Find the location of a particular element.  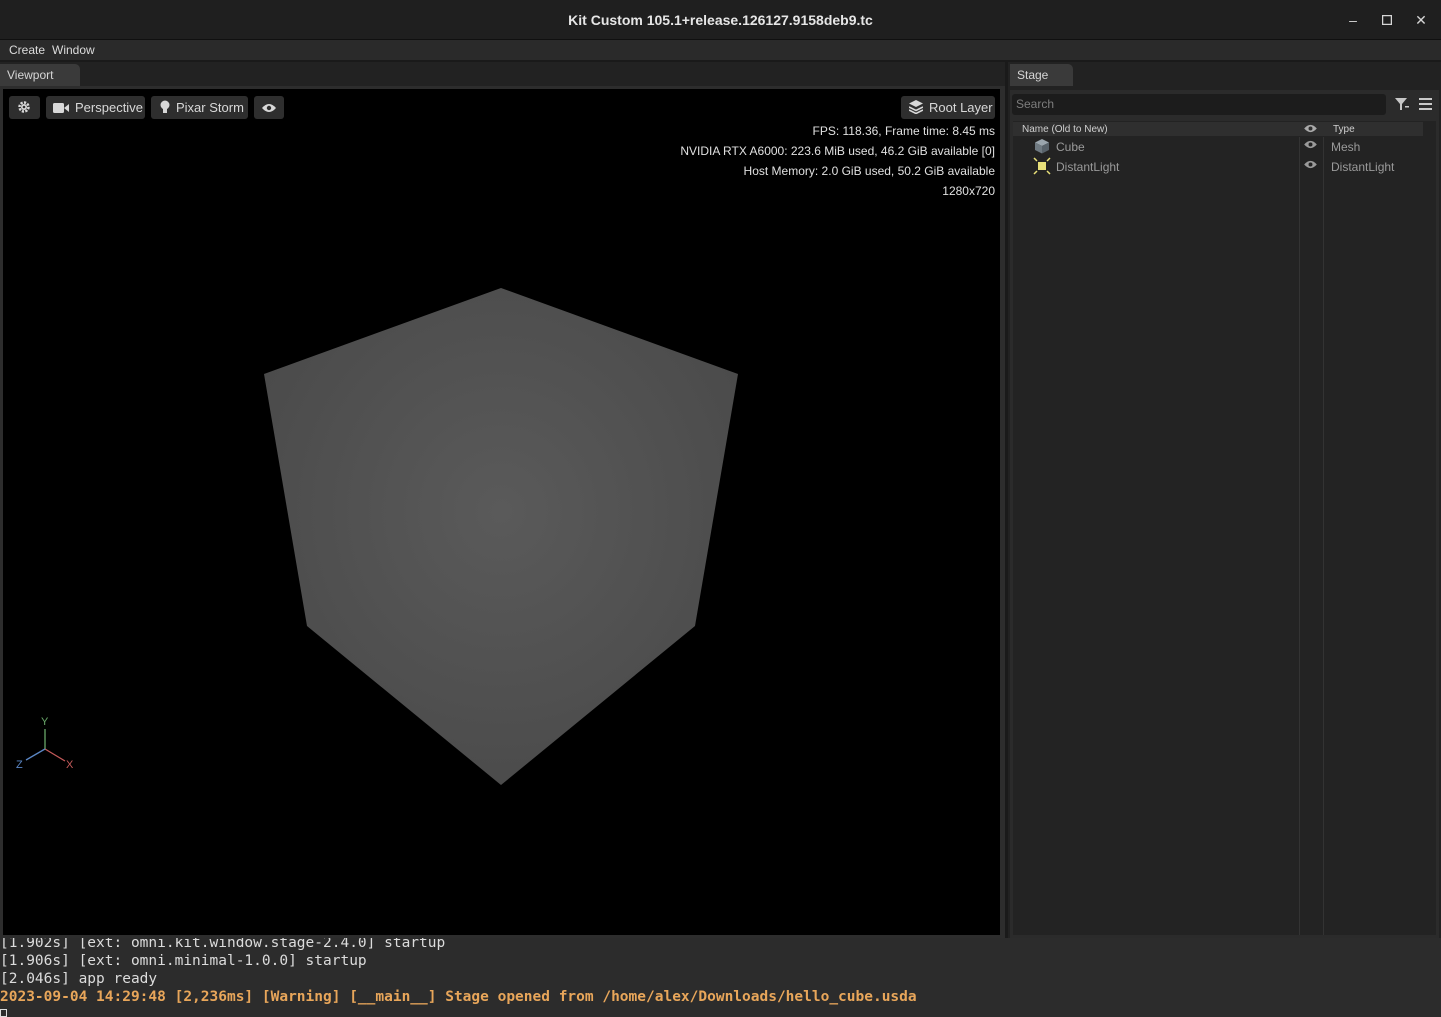

axis-gizmo: Y X Z is located at coordinates (48, 741).